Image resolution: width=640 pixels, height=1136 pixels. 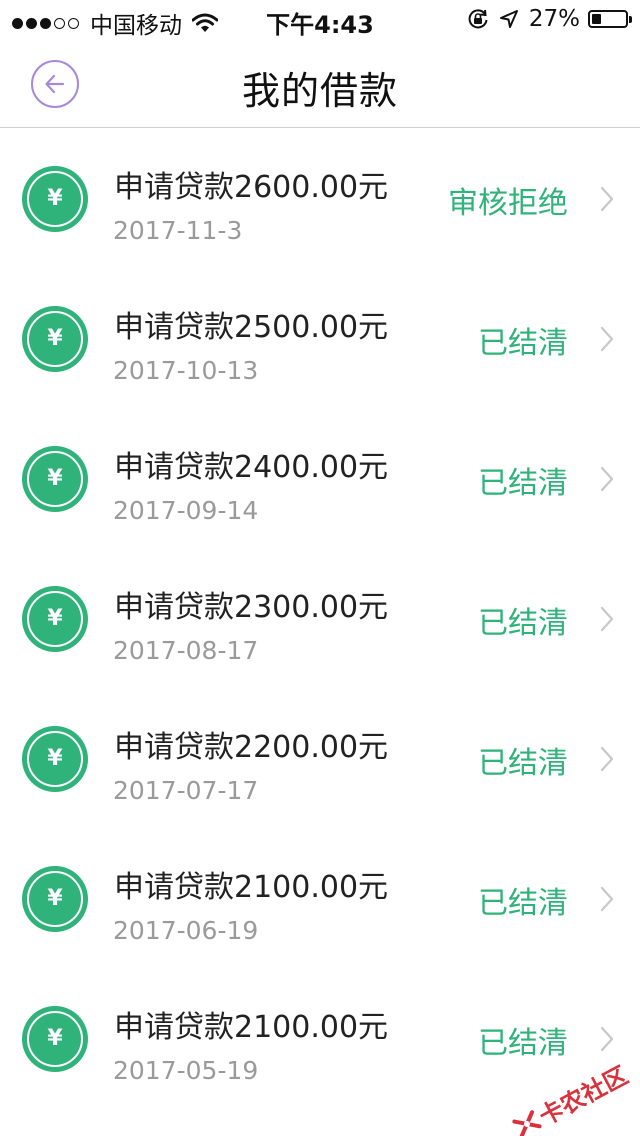 I want to click on loan-title: 申请贷款2500.00元, so click(x=251, y=327).